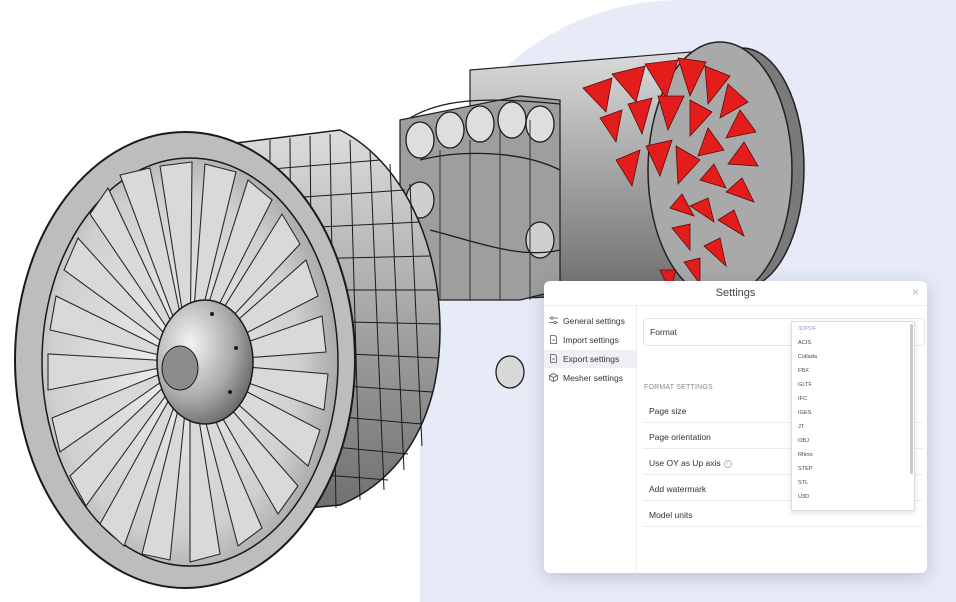 This screenshot has width=956, height=602. I want to click on row-label: Page size, so click(668, 411).